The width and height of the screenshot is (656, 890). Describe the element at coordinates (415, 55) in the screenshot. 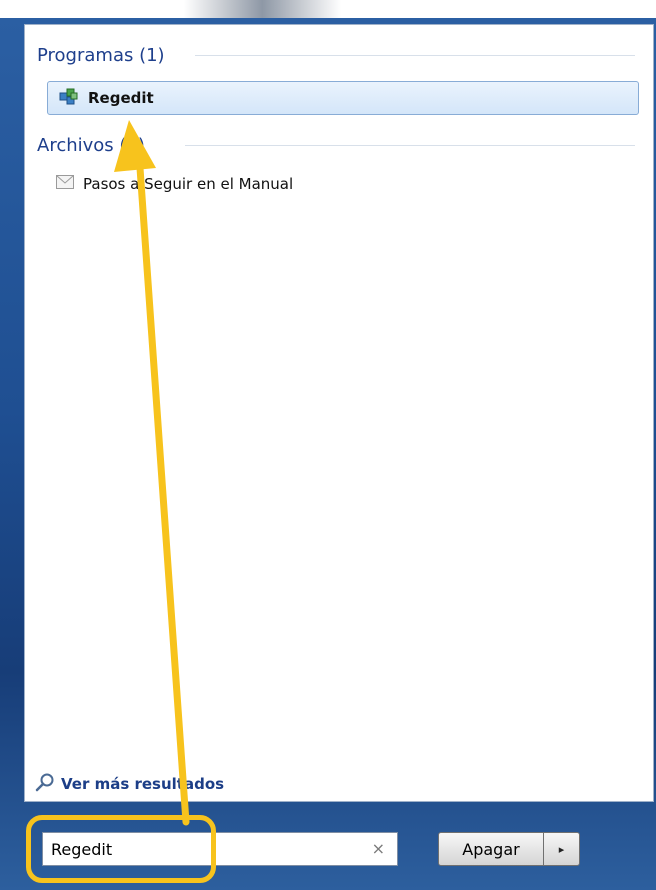

I see `group-divider-programs` at that location.